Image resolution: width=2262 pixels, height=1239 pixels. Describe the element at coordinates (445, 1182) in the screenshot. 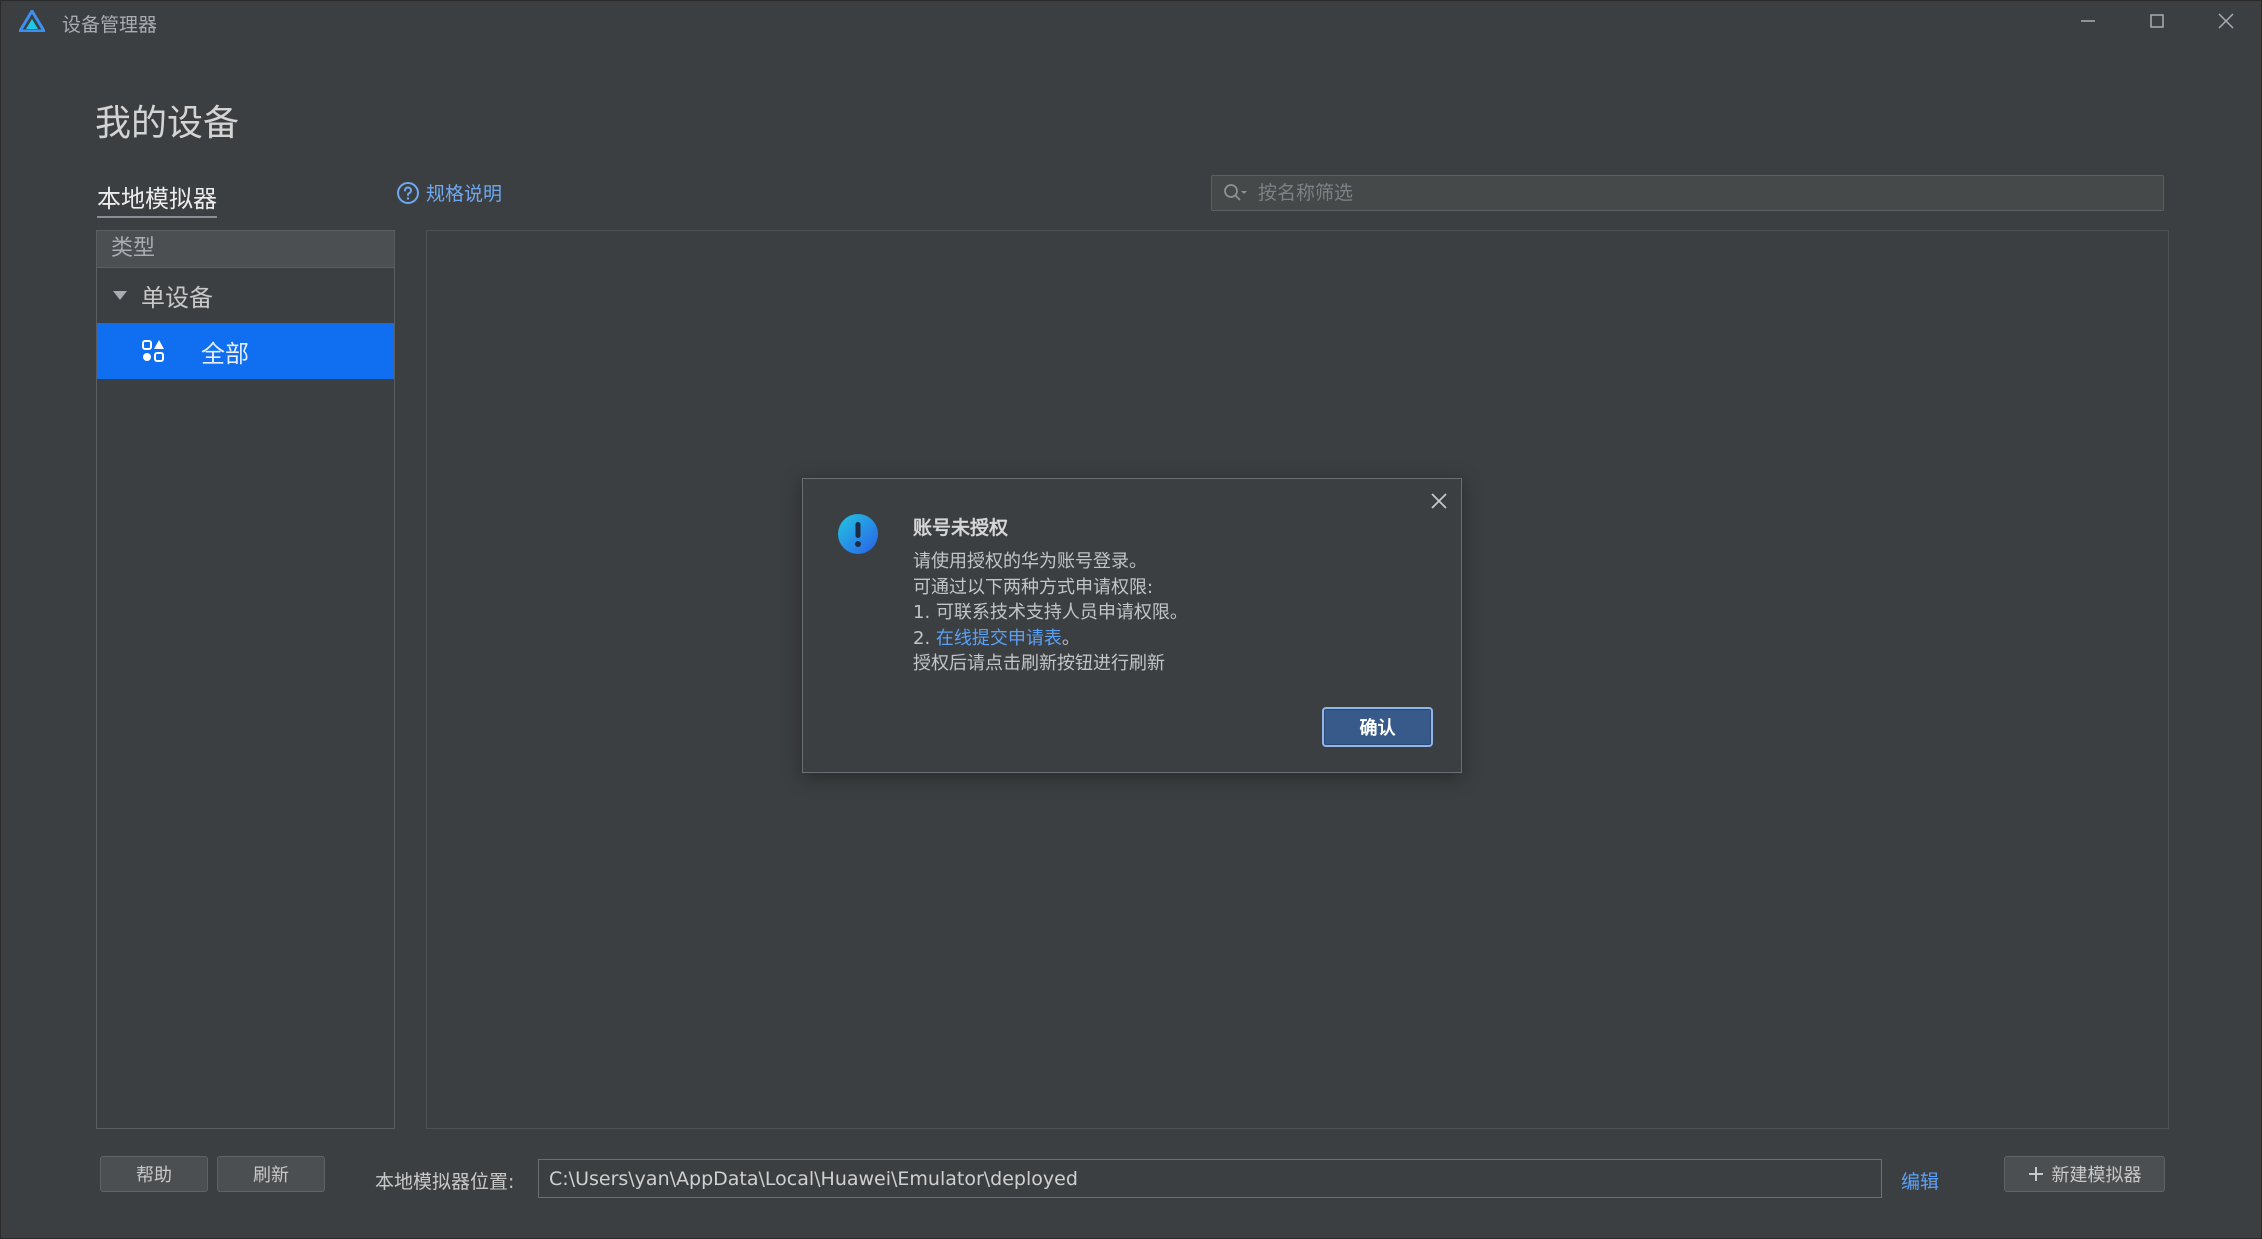

I see `emulator-path-label: 本地模拟器位置:` at that location.